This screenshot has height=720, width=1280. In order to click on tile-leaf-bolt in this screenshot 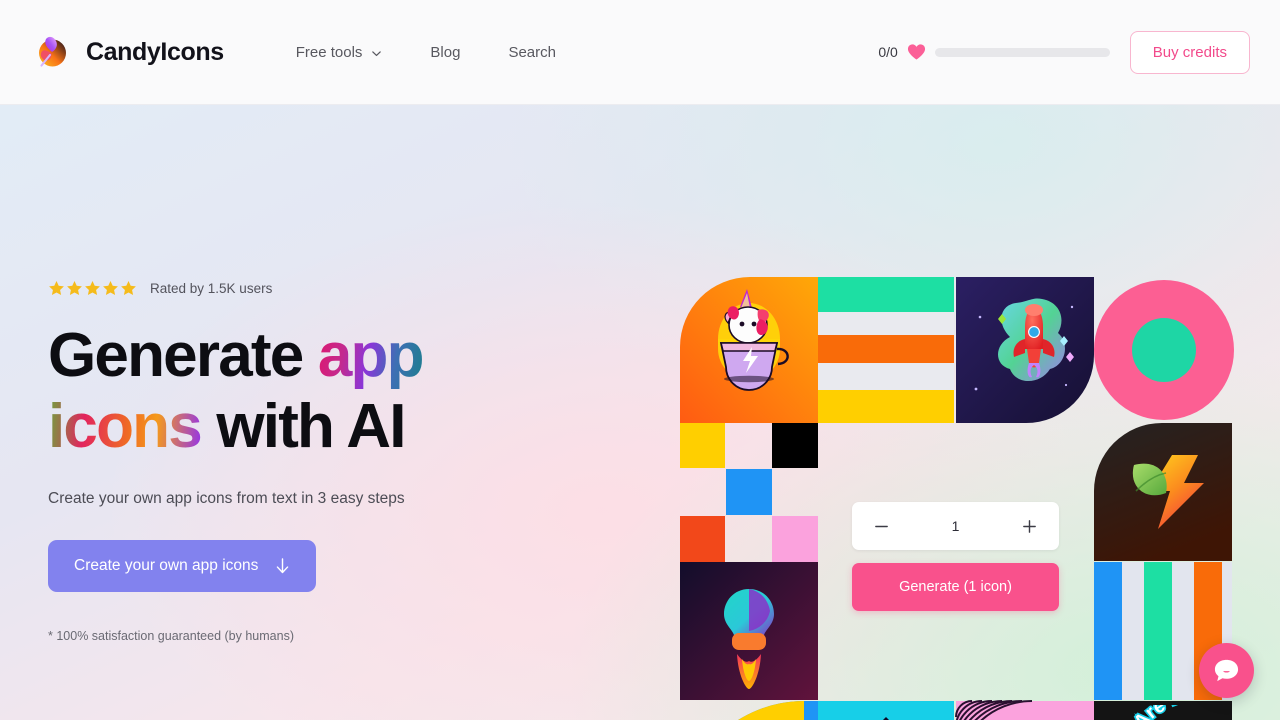, I will do `click(1163, 492)`.